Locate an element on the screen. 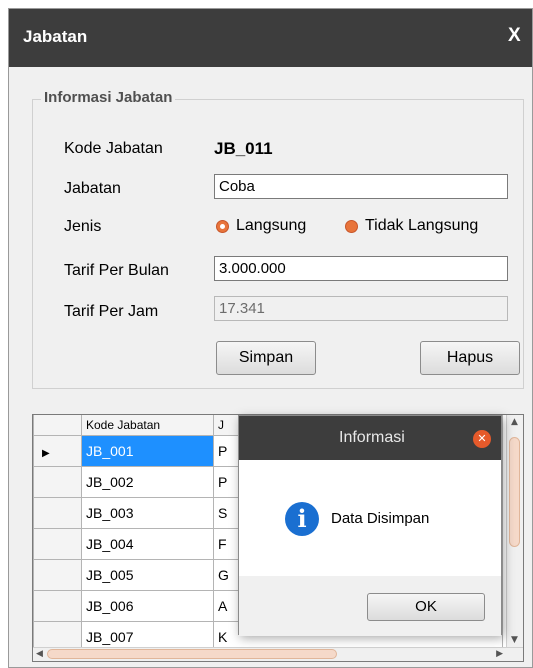 The image size is (533, 668). dialog-close-icon: ✕ is located at coordinates (482, 439).